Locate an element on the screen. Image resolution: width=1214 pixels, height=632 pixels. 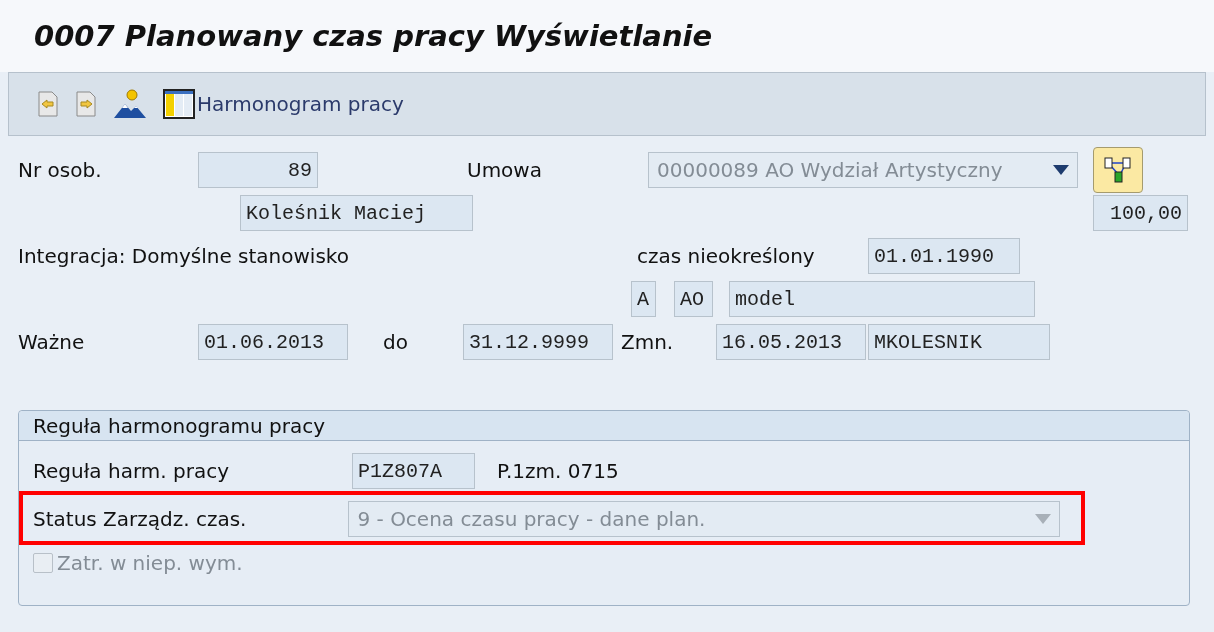
window-title: 0007 Planowany czas pracy Wyświetlanie is located at coordinates (373, 36).